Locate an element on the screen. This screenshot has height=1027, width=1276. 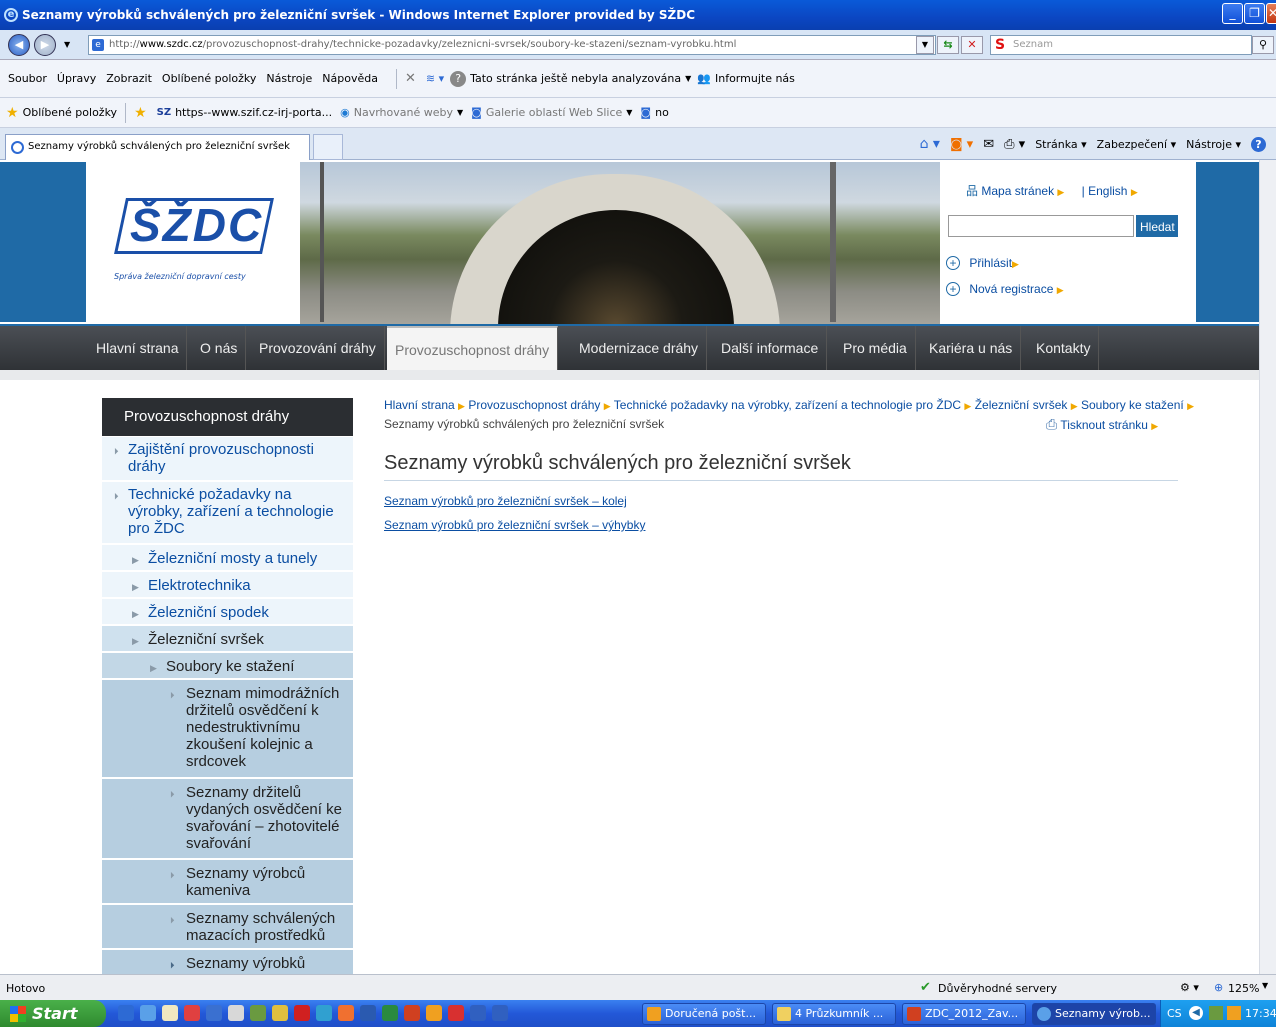
fav-item-no: no is located at coordinates (662, 112).